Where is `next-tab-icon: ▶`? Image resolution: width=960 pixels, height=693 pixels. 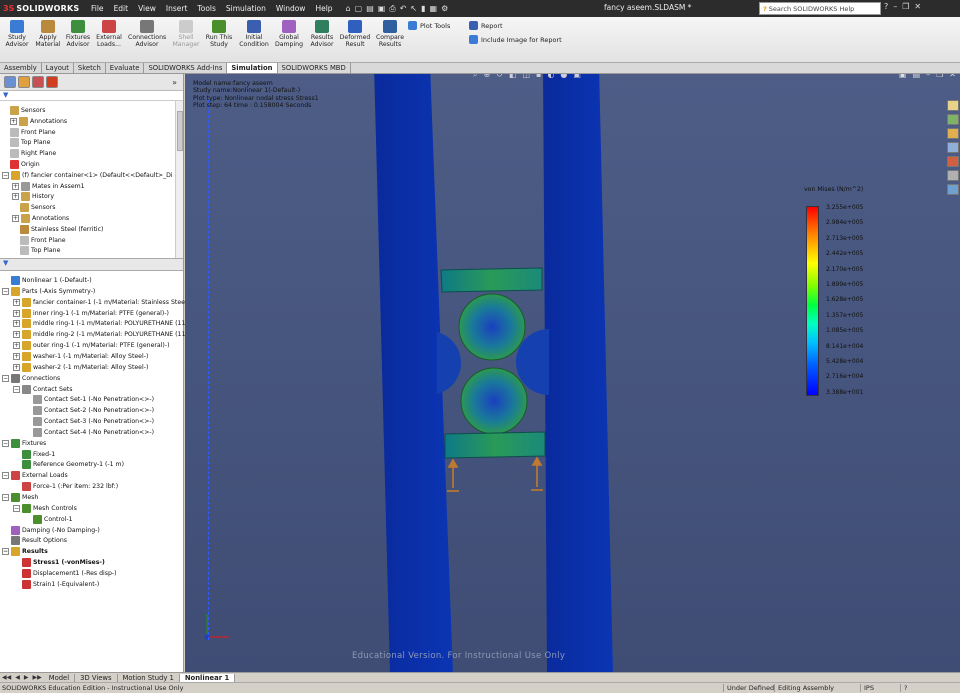
next-tab-icon: ▶ is located at coordinates (26, 677).